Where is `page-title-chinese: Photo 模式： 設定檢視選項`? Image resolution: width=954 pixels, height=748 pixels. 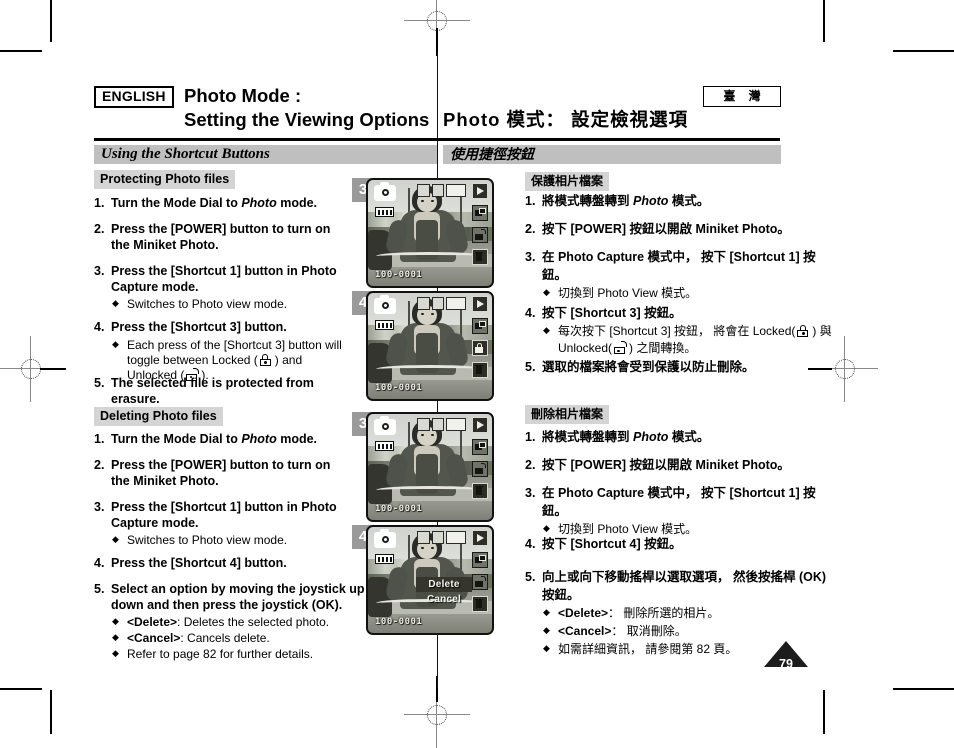 page-title-chinese: Photo 模式： 設定檢視選項 is located at coordinates (566, 119).